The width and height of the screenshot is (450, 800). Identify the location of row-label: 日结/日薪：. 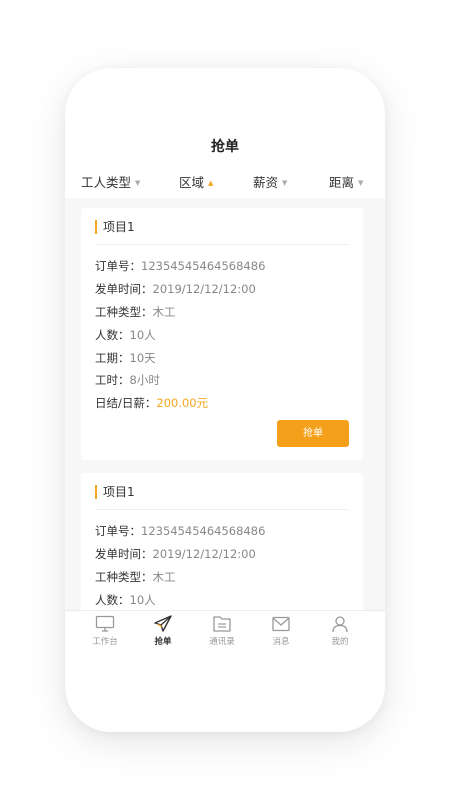
(126, 403).